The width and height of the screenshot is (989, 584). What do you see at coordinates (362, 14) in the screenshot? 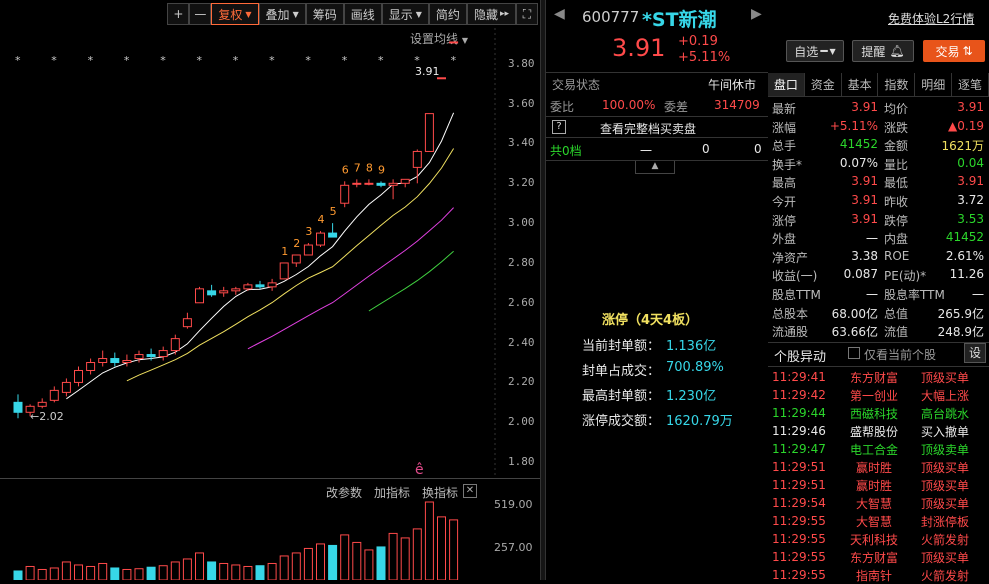
I see `draw-line-button: 画线` at bounding box center [362, 14].